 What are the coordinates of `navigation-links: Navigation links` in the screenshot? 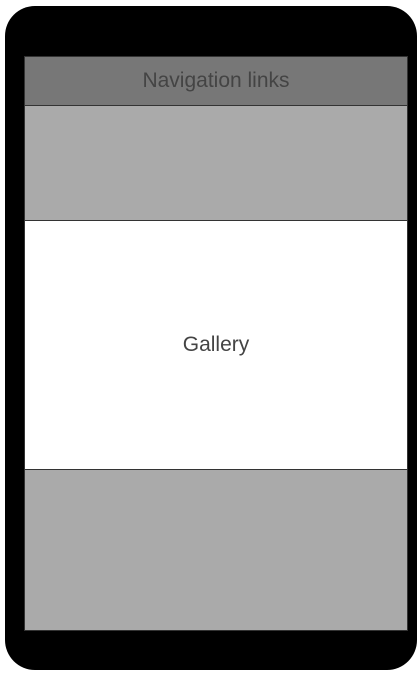 It's located at (216, 81).